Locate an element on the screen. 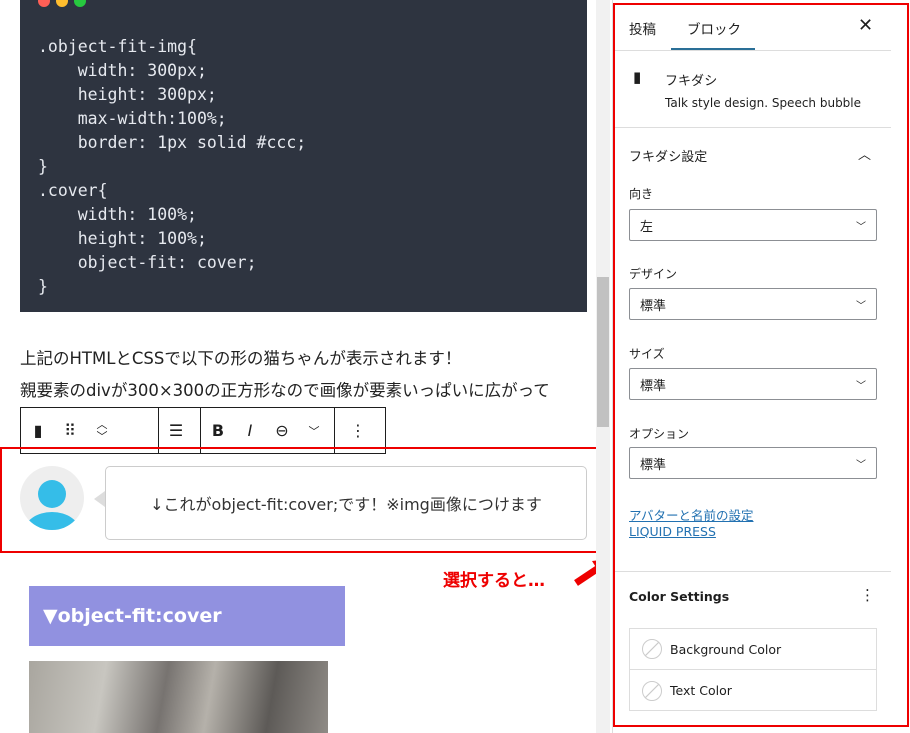  code-line: width: 100%; is located at coordinates (117, 214).